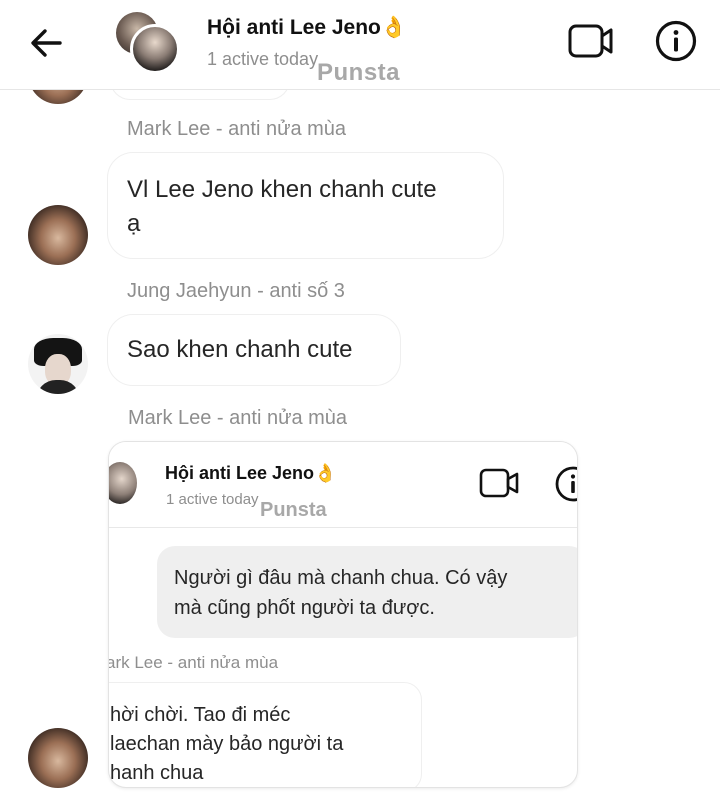 This screenshot has height=804, width=720. What do you see at coordinates (236, 291) in the screenshot?
I see `sender-name: Jung Jaehyun - anti số 3` at bounding box center [236, 291].